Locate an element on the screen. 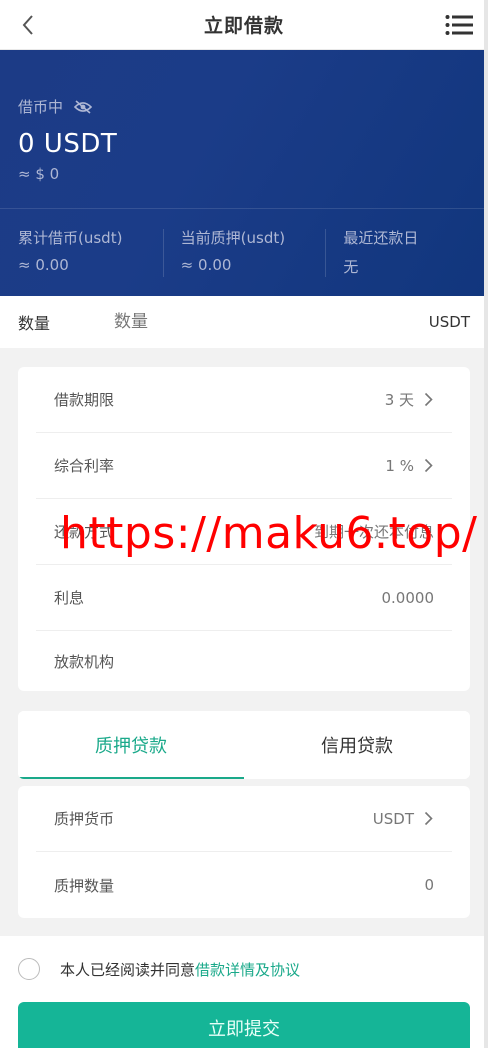  tab-collateral-loan: 质押贷款 is located at coordinates (131, 745).